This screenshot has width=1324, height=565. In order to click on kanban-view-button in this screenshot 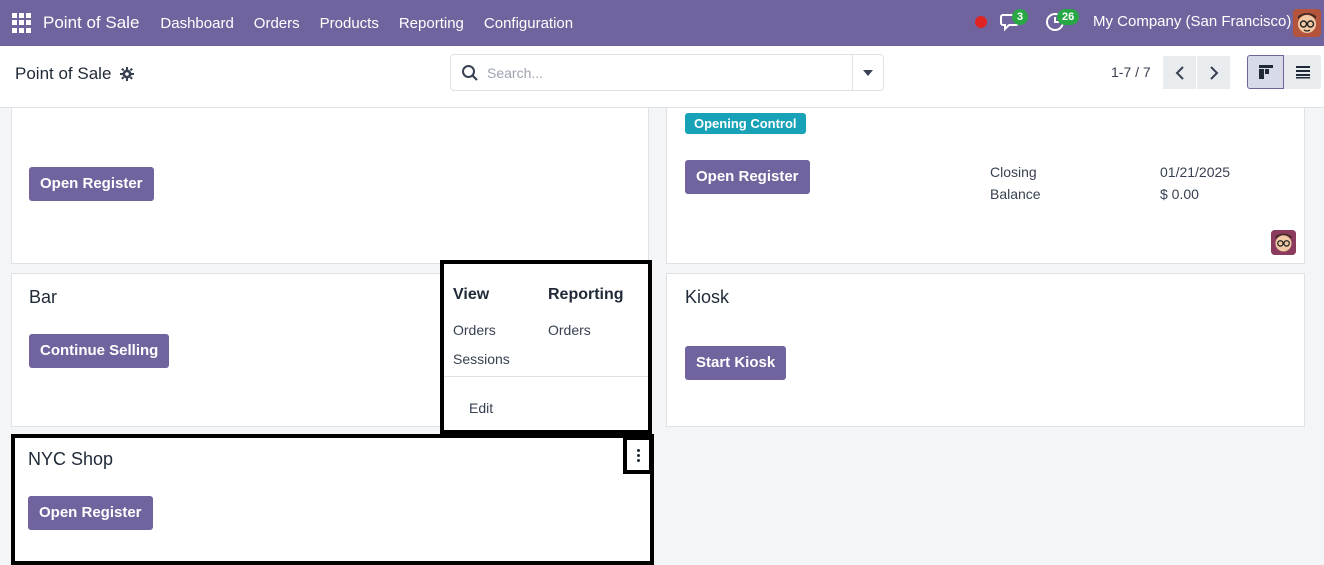, I will do `click(1265, 72)`.